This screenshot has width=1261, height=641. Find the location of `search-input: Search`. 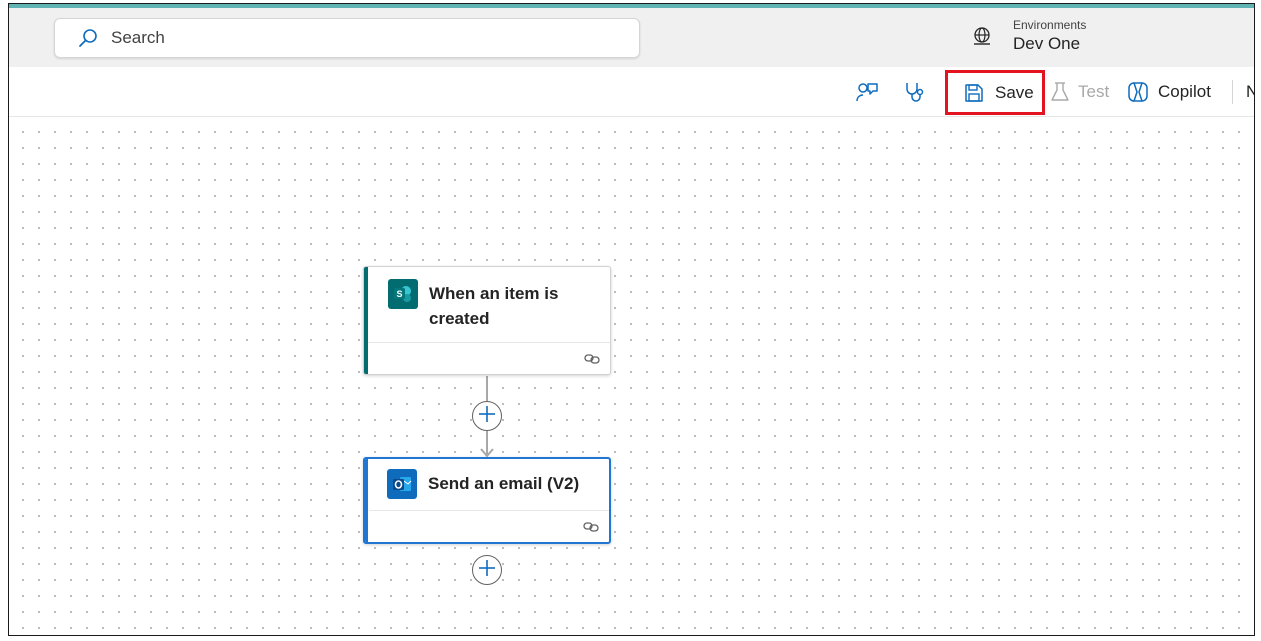

search-input: Search is located at coordinates (347, 38).